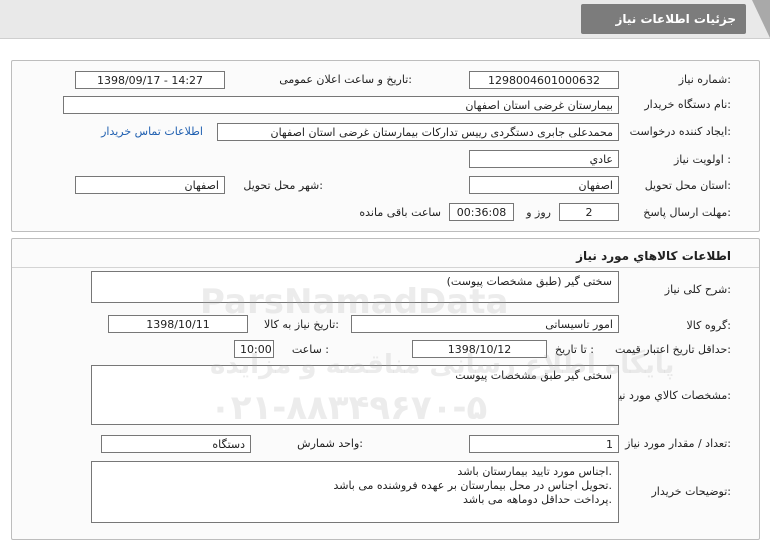 The height and width of the screenshot is (545, 770). What do you see at coordinates (176, 444) in the screenshot?
I see `unit-field: دستگاه` at bounding box center [176, 444].